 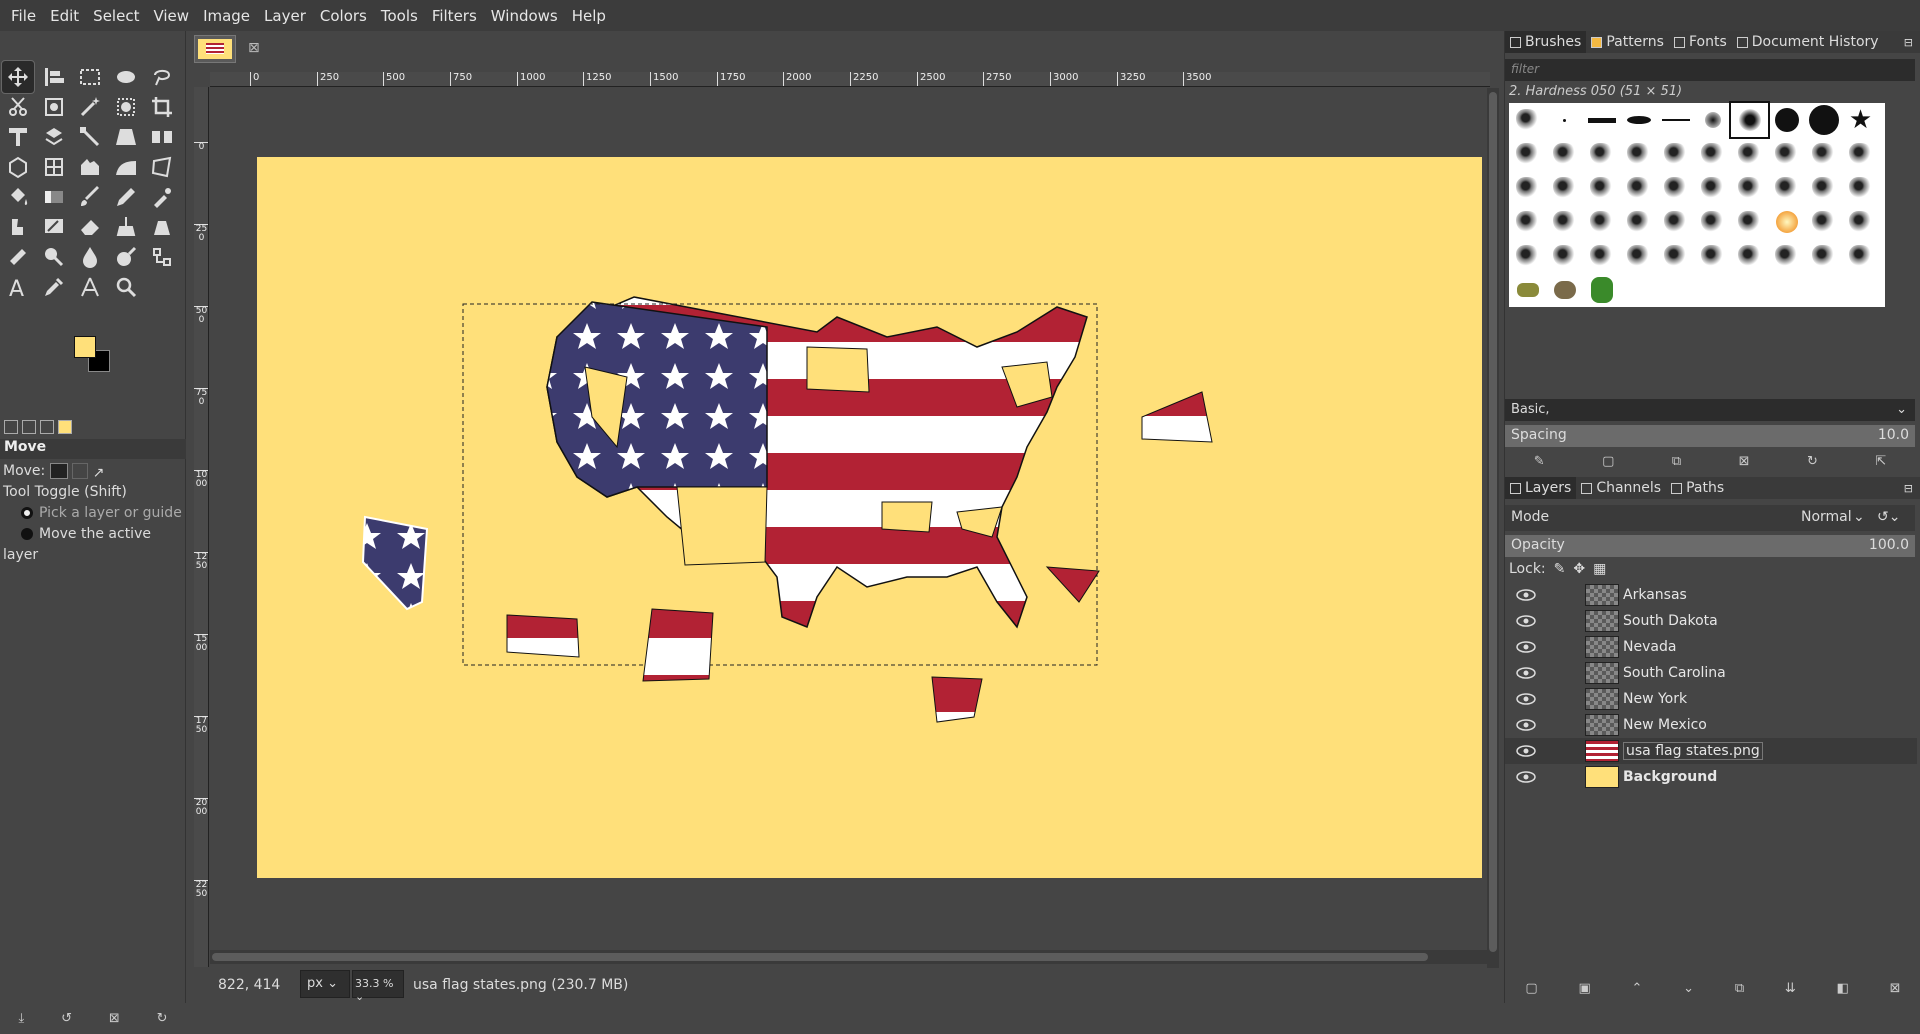 What do you see at coordinates (1711, 673) in the screenshot?
I see `layer-row: South Carolina` at bounding box center [1711, 673].